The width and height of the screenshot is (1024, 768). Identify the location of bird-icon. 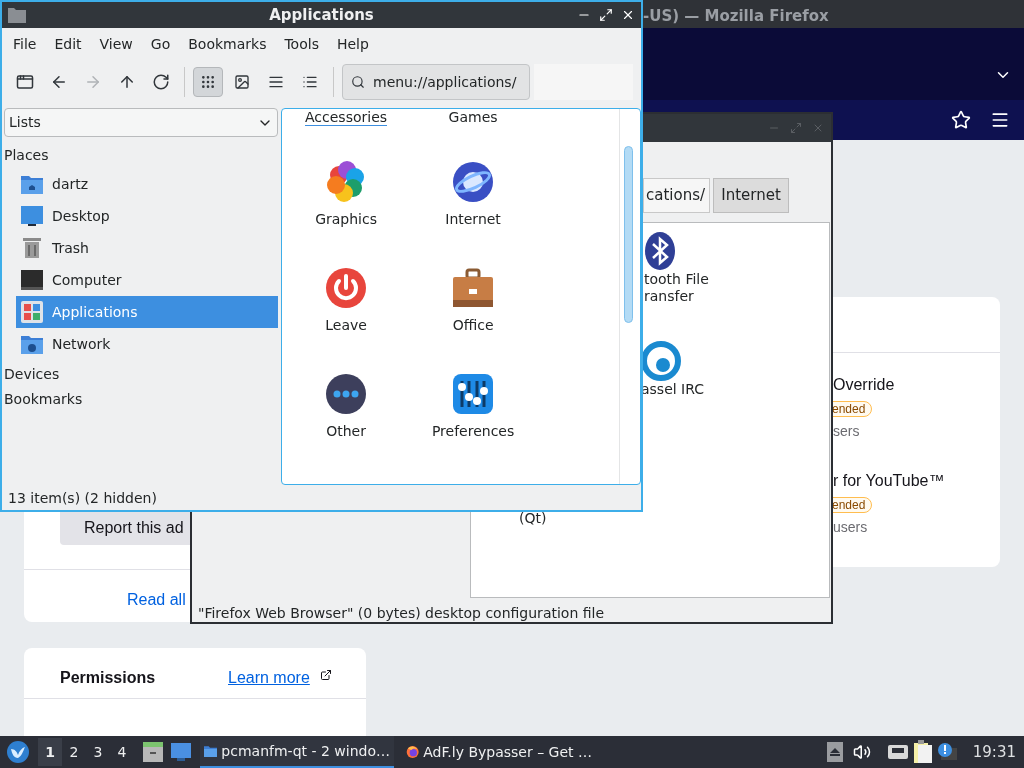
(18, 752).